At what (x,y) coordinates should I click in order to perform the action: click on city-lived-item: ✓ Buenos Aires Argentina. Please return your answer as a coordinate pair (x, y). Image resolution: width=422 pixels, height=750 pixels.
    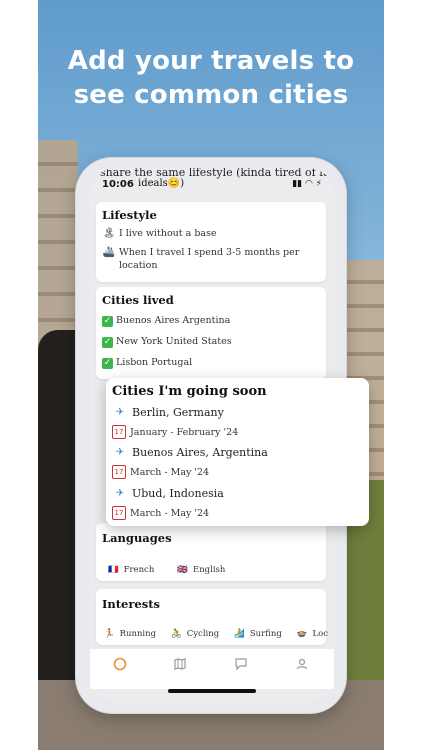
    Looking at the image, I should click on (166, 321).